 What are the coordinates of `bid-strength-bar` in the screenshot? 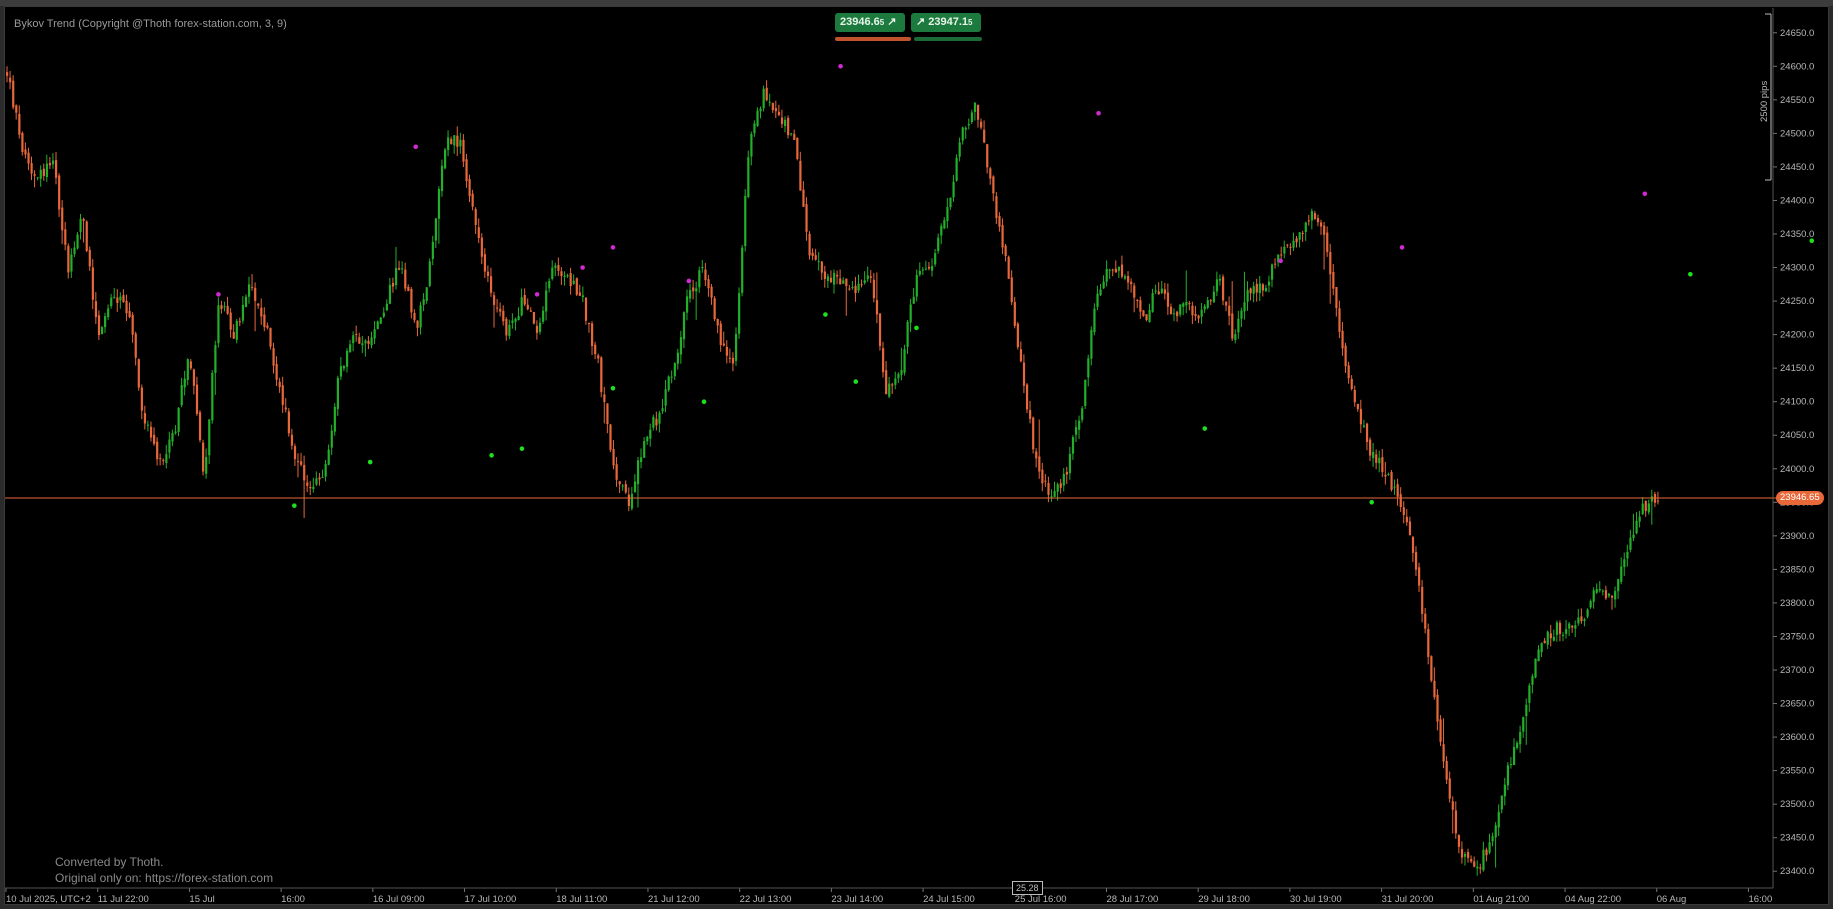 It's located at (873, 39).